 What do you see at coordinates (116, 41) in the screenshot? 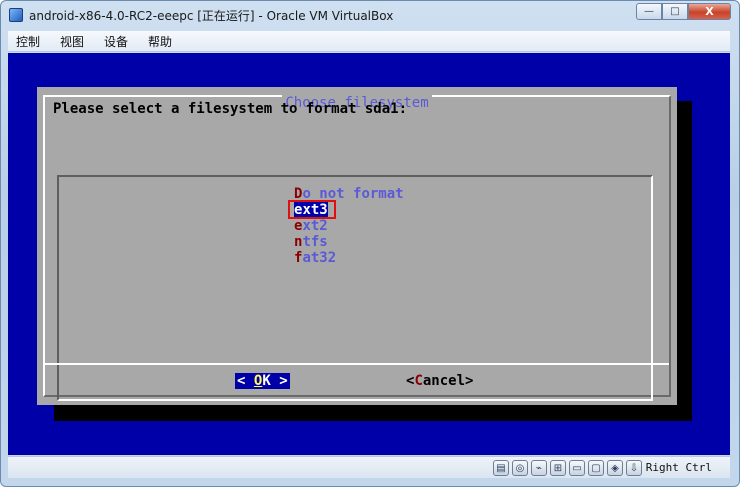
I see `menu-devices: 设备` at bounding box center [116, 41].